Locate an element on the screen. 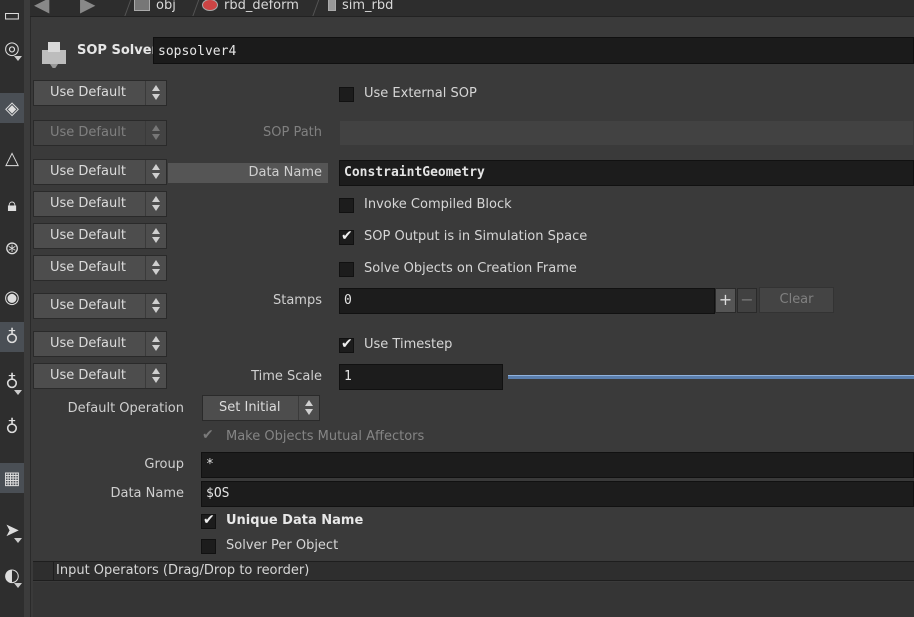 Image resolution: width=914 pixels, height=617 pixels. eye-icon: ➤ is located at coordinates (12, 530).